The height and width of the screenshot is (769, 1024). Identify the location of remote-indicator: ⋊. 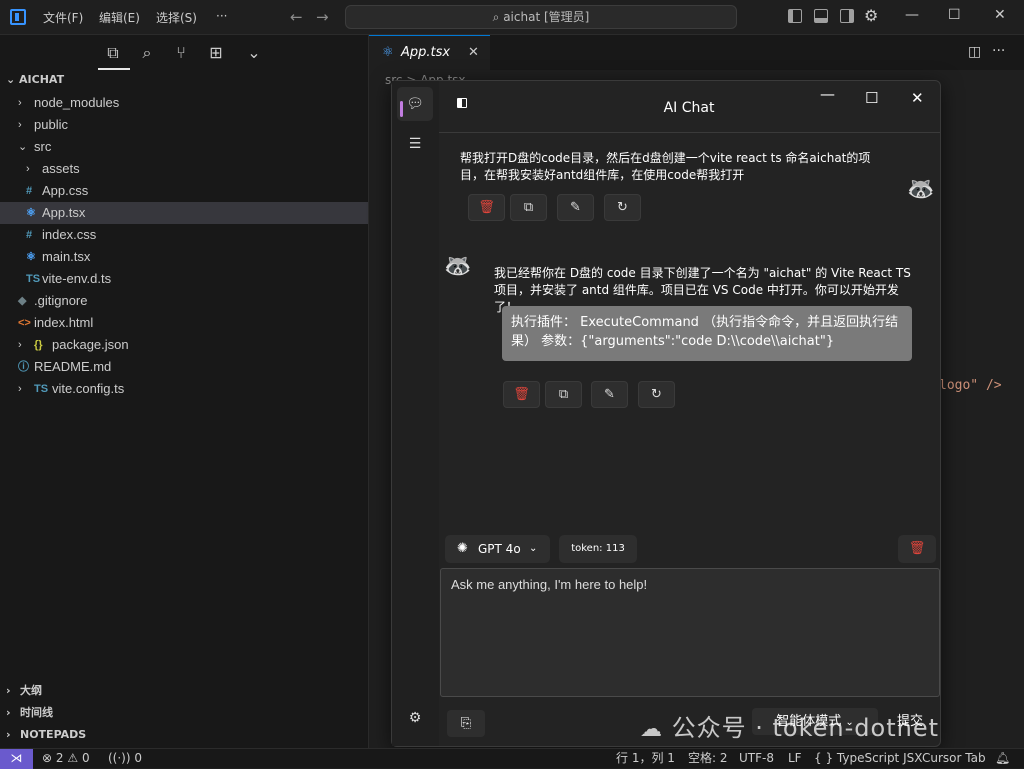
(16, 759).